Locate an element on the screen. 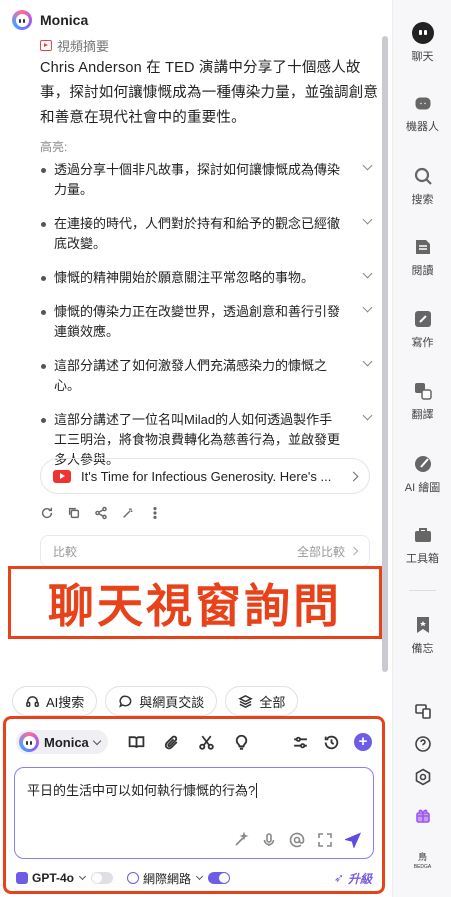 The height and width of the screenshot is (897, 451). settings-icon is located at coordinates (422, 777).